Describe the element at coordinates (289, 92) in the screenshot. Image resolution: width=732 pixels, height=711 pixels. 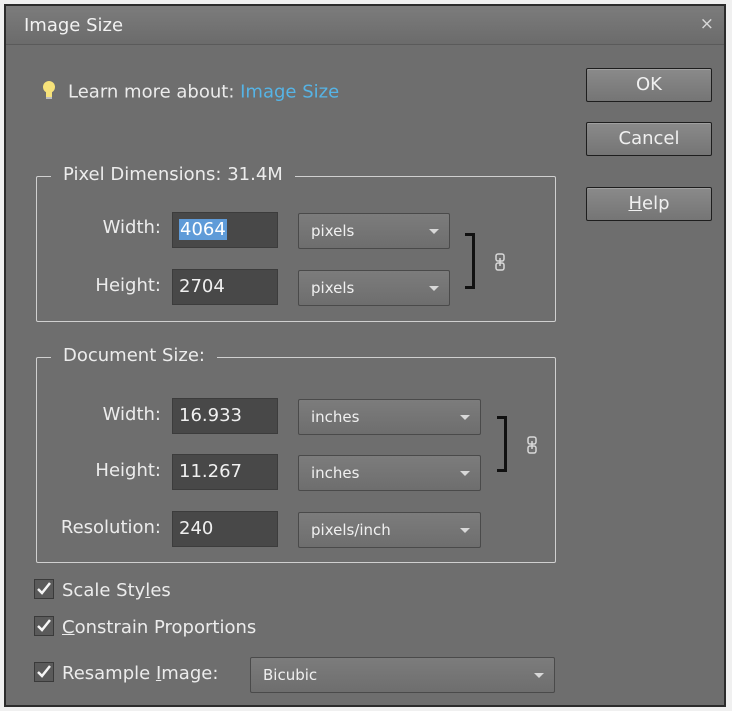
I see `learn-more-link: Image Size` at that location.